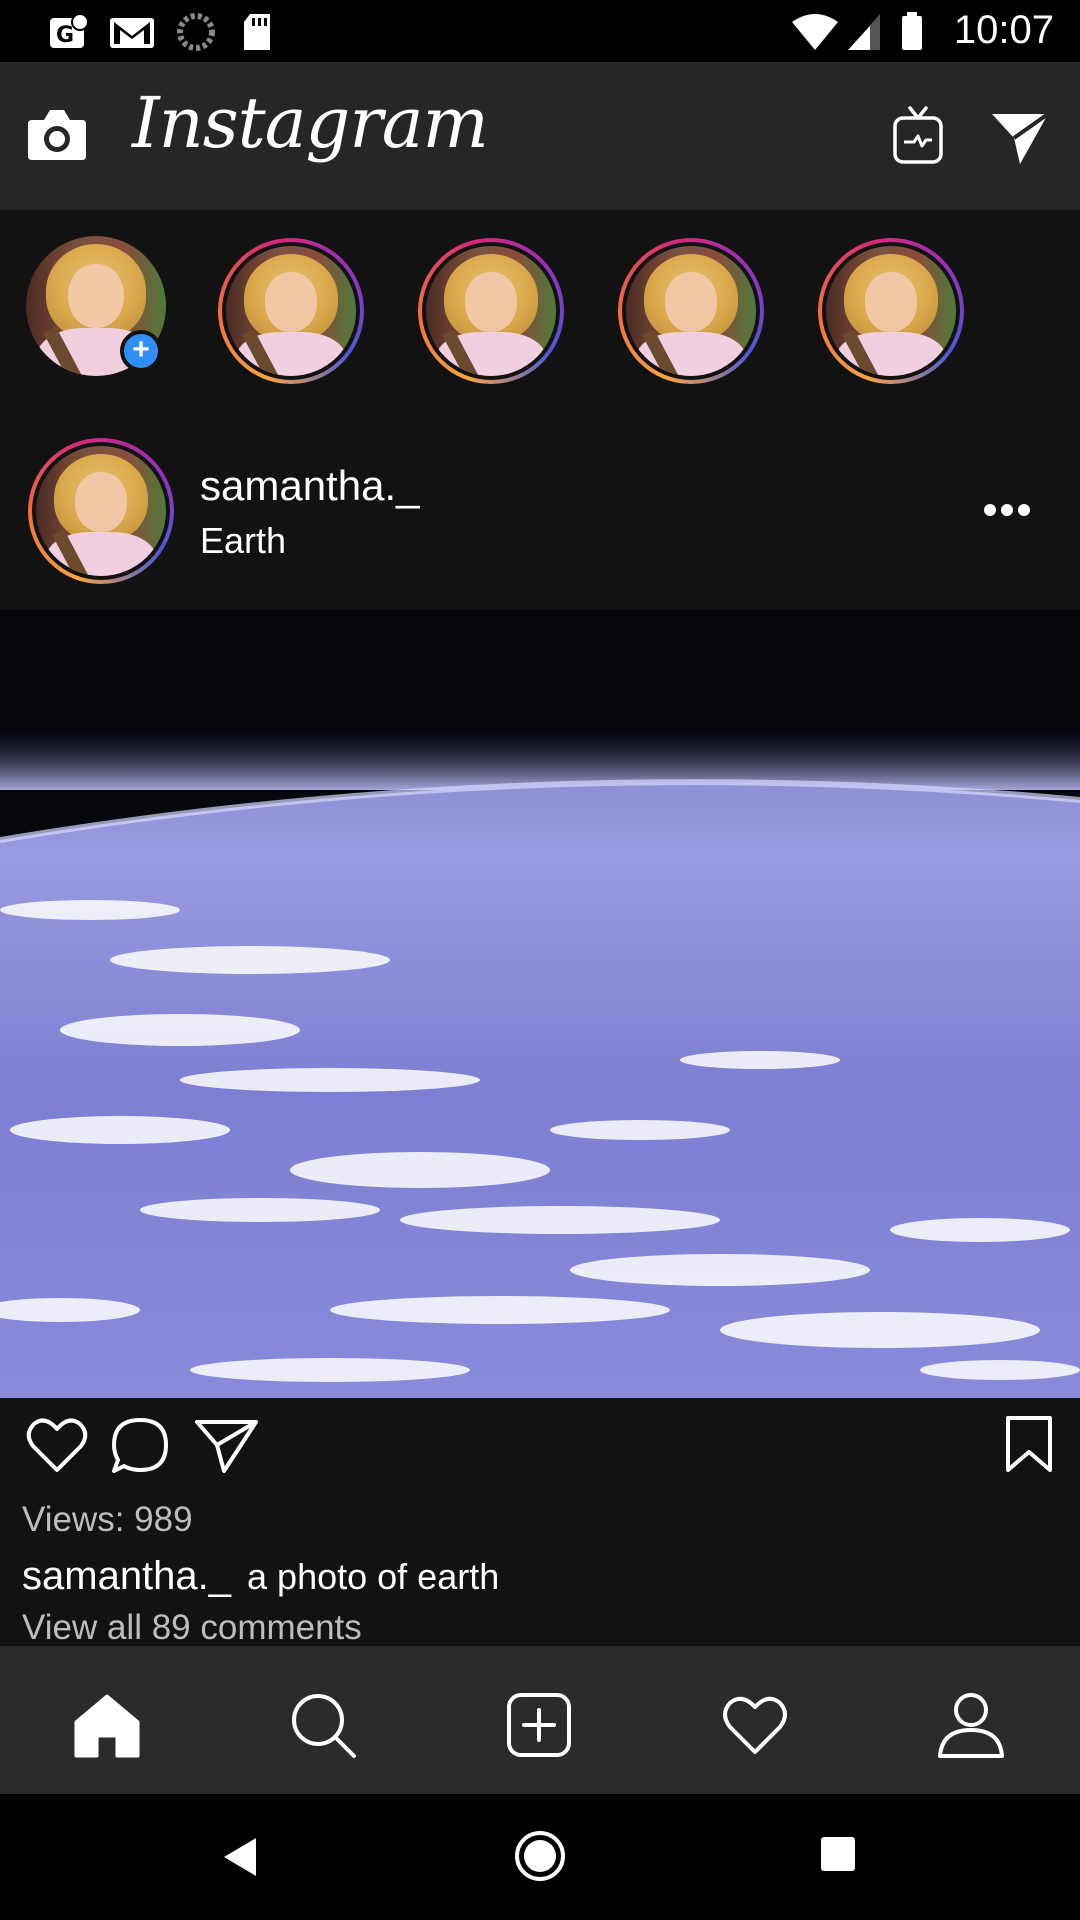  Describe the element at coordinates (323, 1725) in the screenshot. I see `search-icon` at that location.